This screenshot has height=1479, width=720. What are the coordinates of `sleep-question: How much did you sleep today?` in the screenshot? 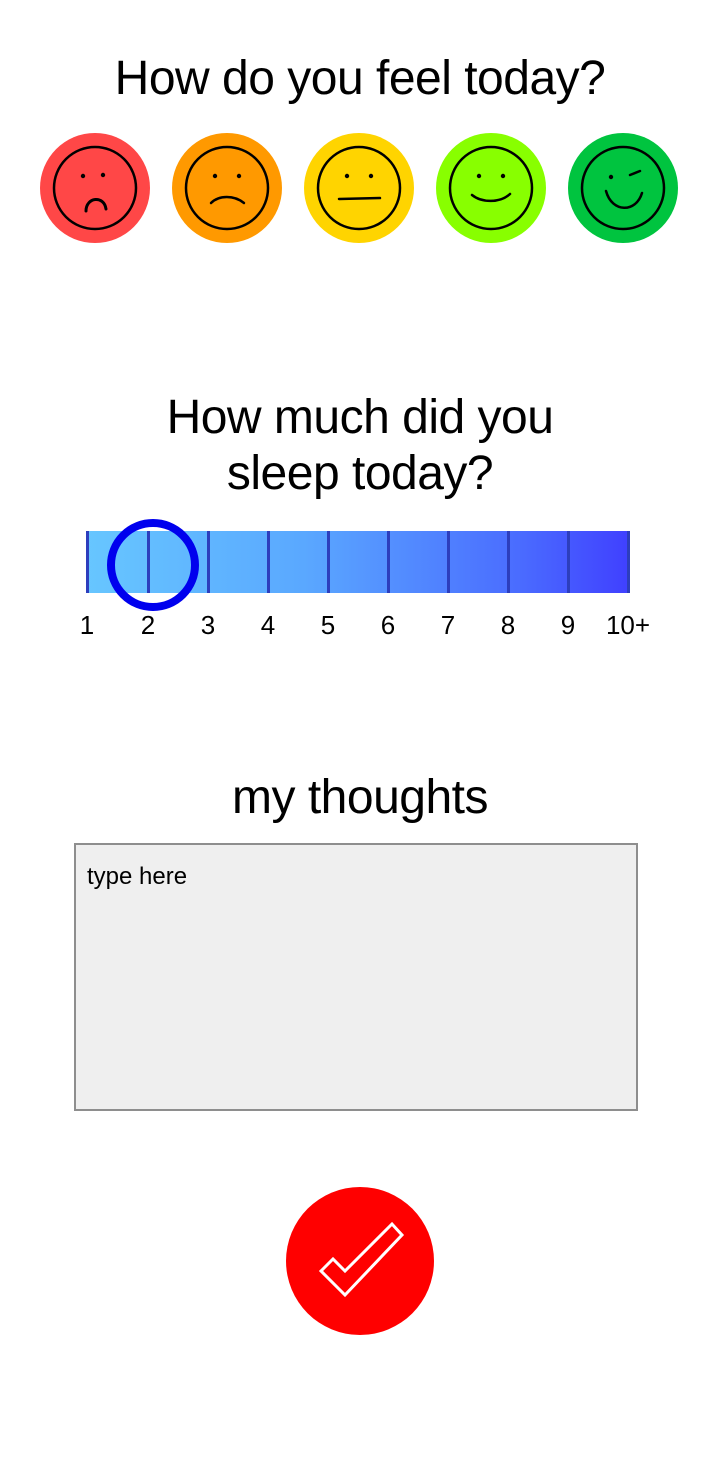 It's located at (360, 446).